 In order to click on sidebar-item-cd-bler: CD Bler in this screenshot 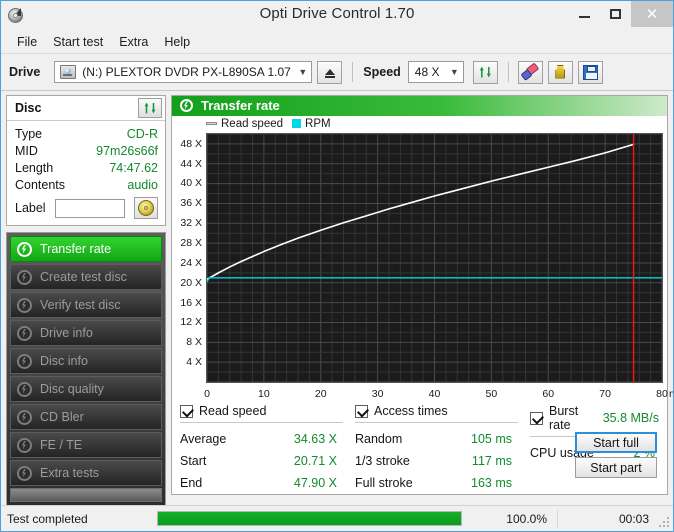, I will do `click(86, 417)`.